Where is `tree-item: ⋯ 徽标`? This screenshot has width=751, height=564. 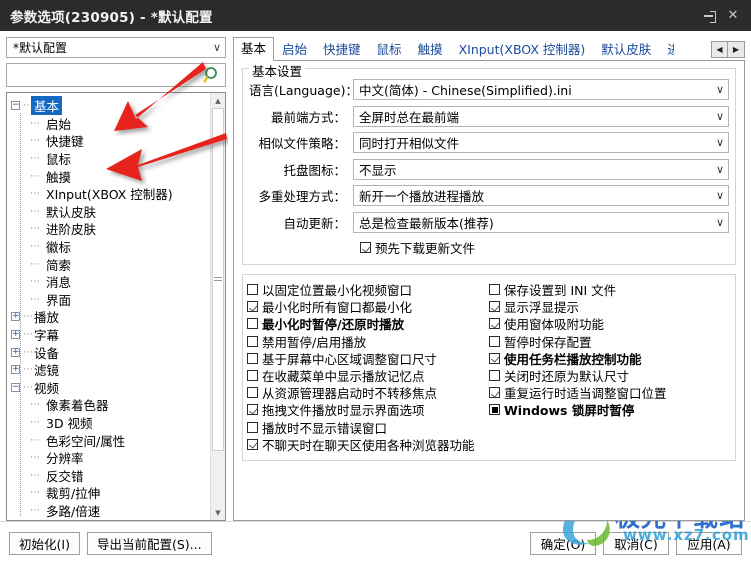 tree-item: ⋯ 徽标 is located at coordinates (110, 247).